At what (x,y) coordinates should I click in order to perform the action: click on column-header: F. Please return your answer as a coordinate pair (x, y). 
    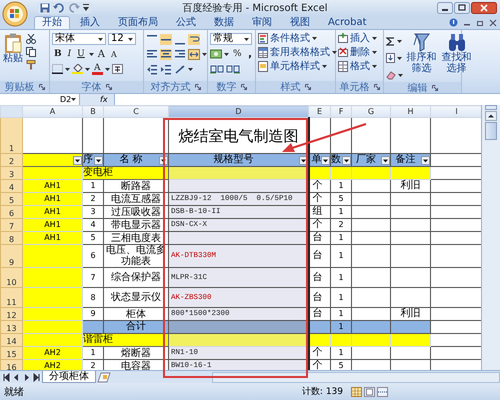
    Looking at the image, I should click on (341, 112).